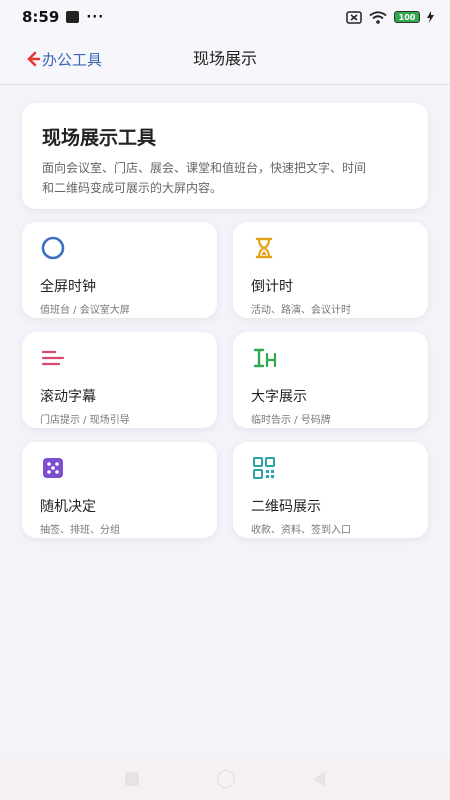 Image resolution: width=450 pixels, height=800 pixels. What do you see at coordinates (119, 270) in the screenshot?
I see `card-fullscreen-clock: 全屏时钟 值班台 / 会议室大屏` at bounding box center [119, 270].